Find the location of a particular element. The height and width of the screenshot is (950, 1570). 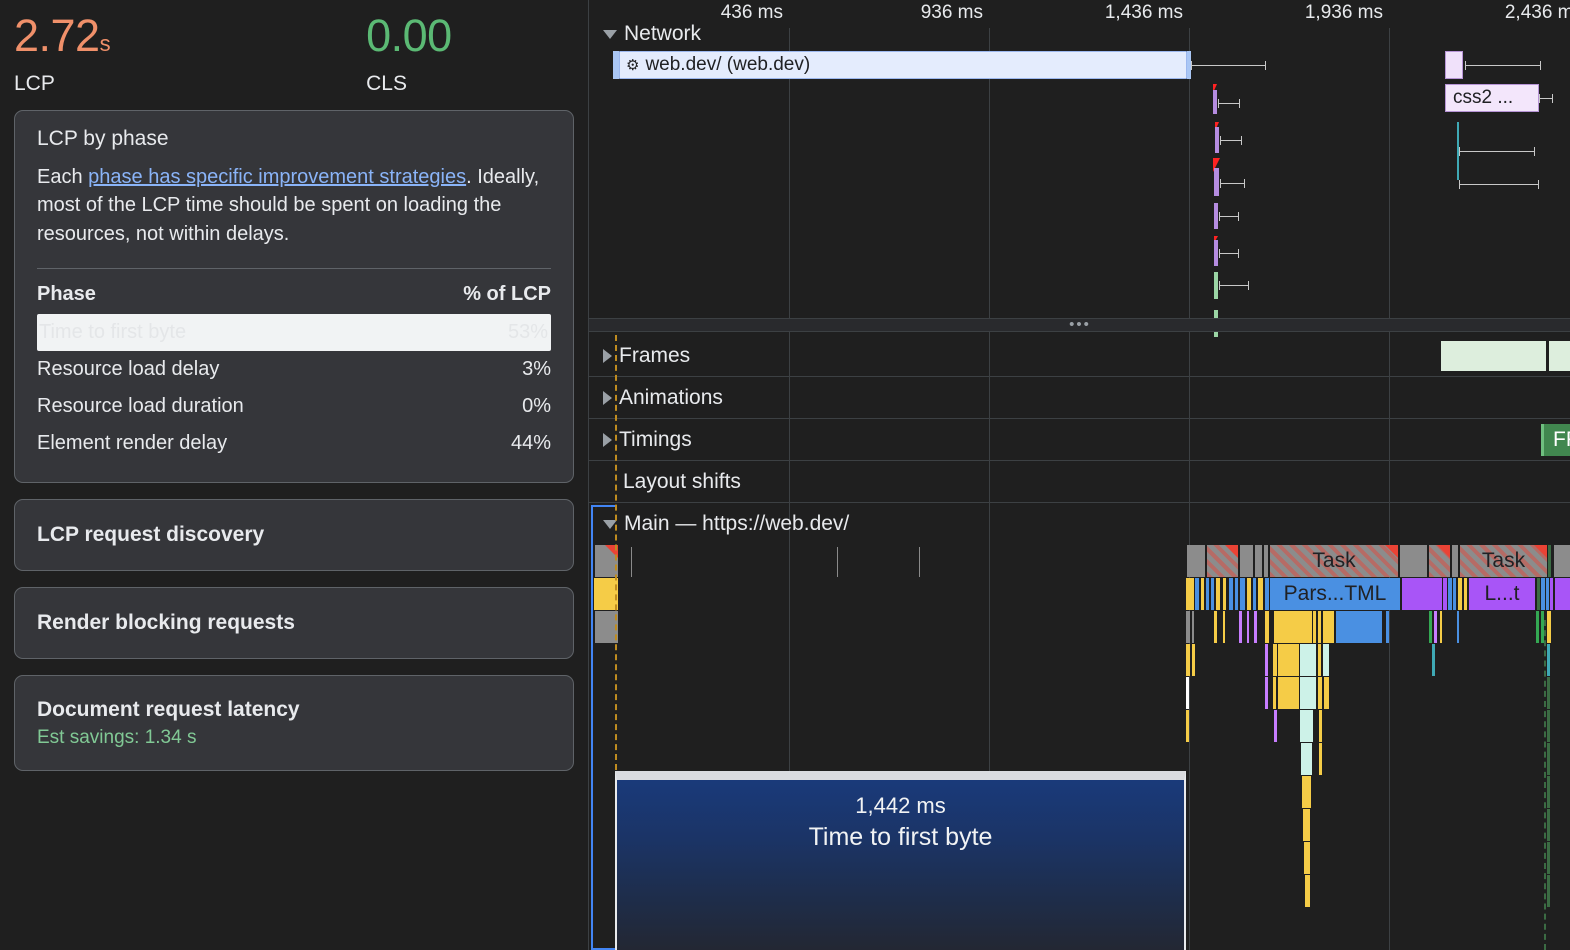

metric-lcp: 2.72s LCP is located at coordinates (55, 53).